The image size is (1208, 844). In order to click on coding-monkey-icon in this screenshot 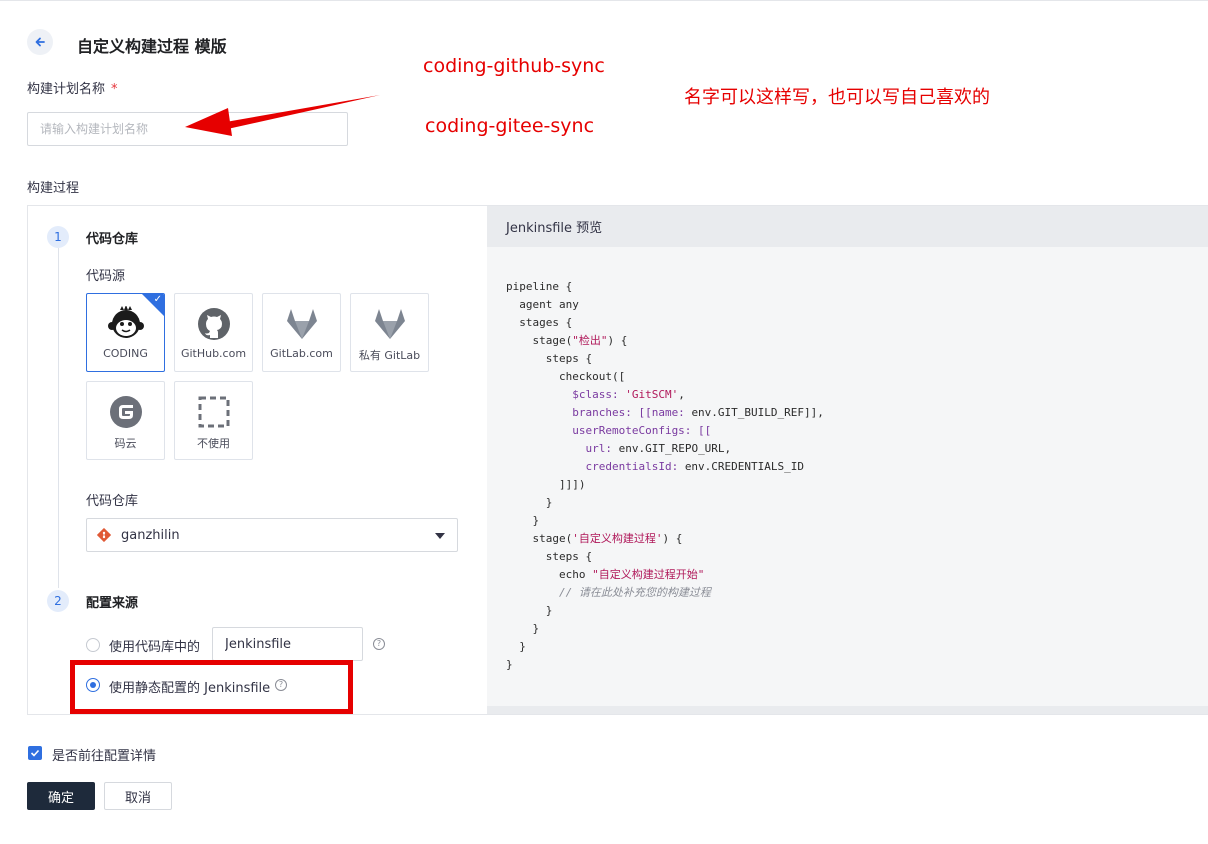, I will do `click(126, 324)`.